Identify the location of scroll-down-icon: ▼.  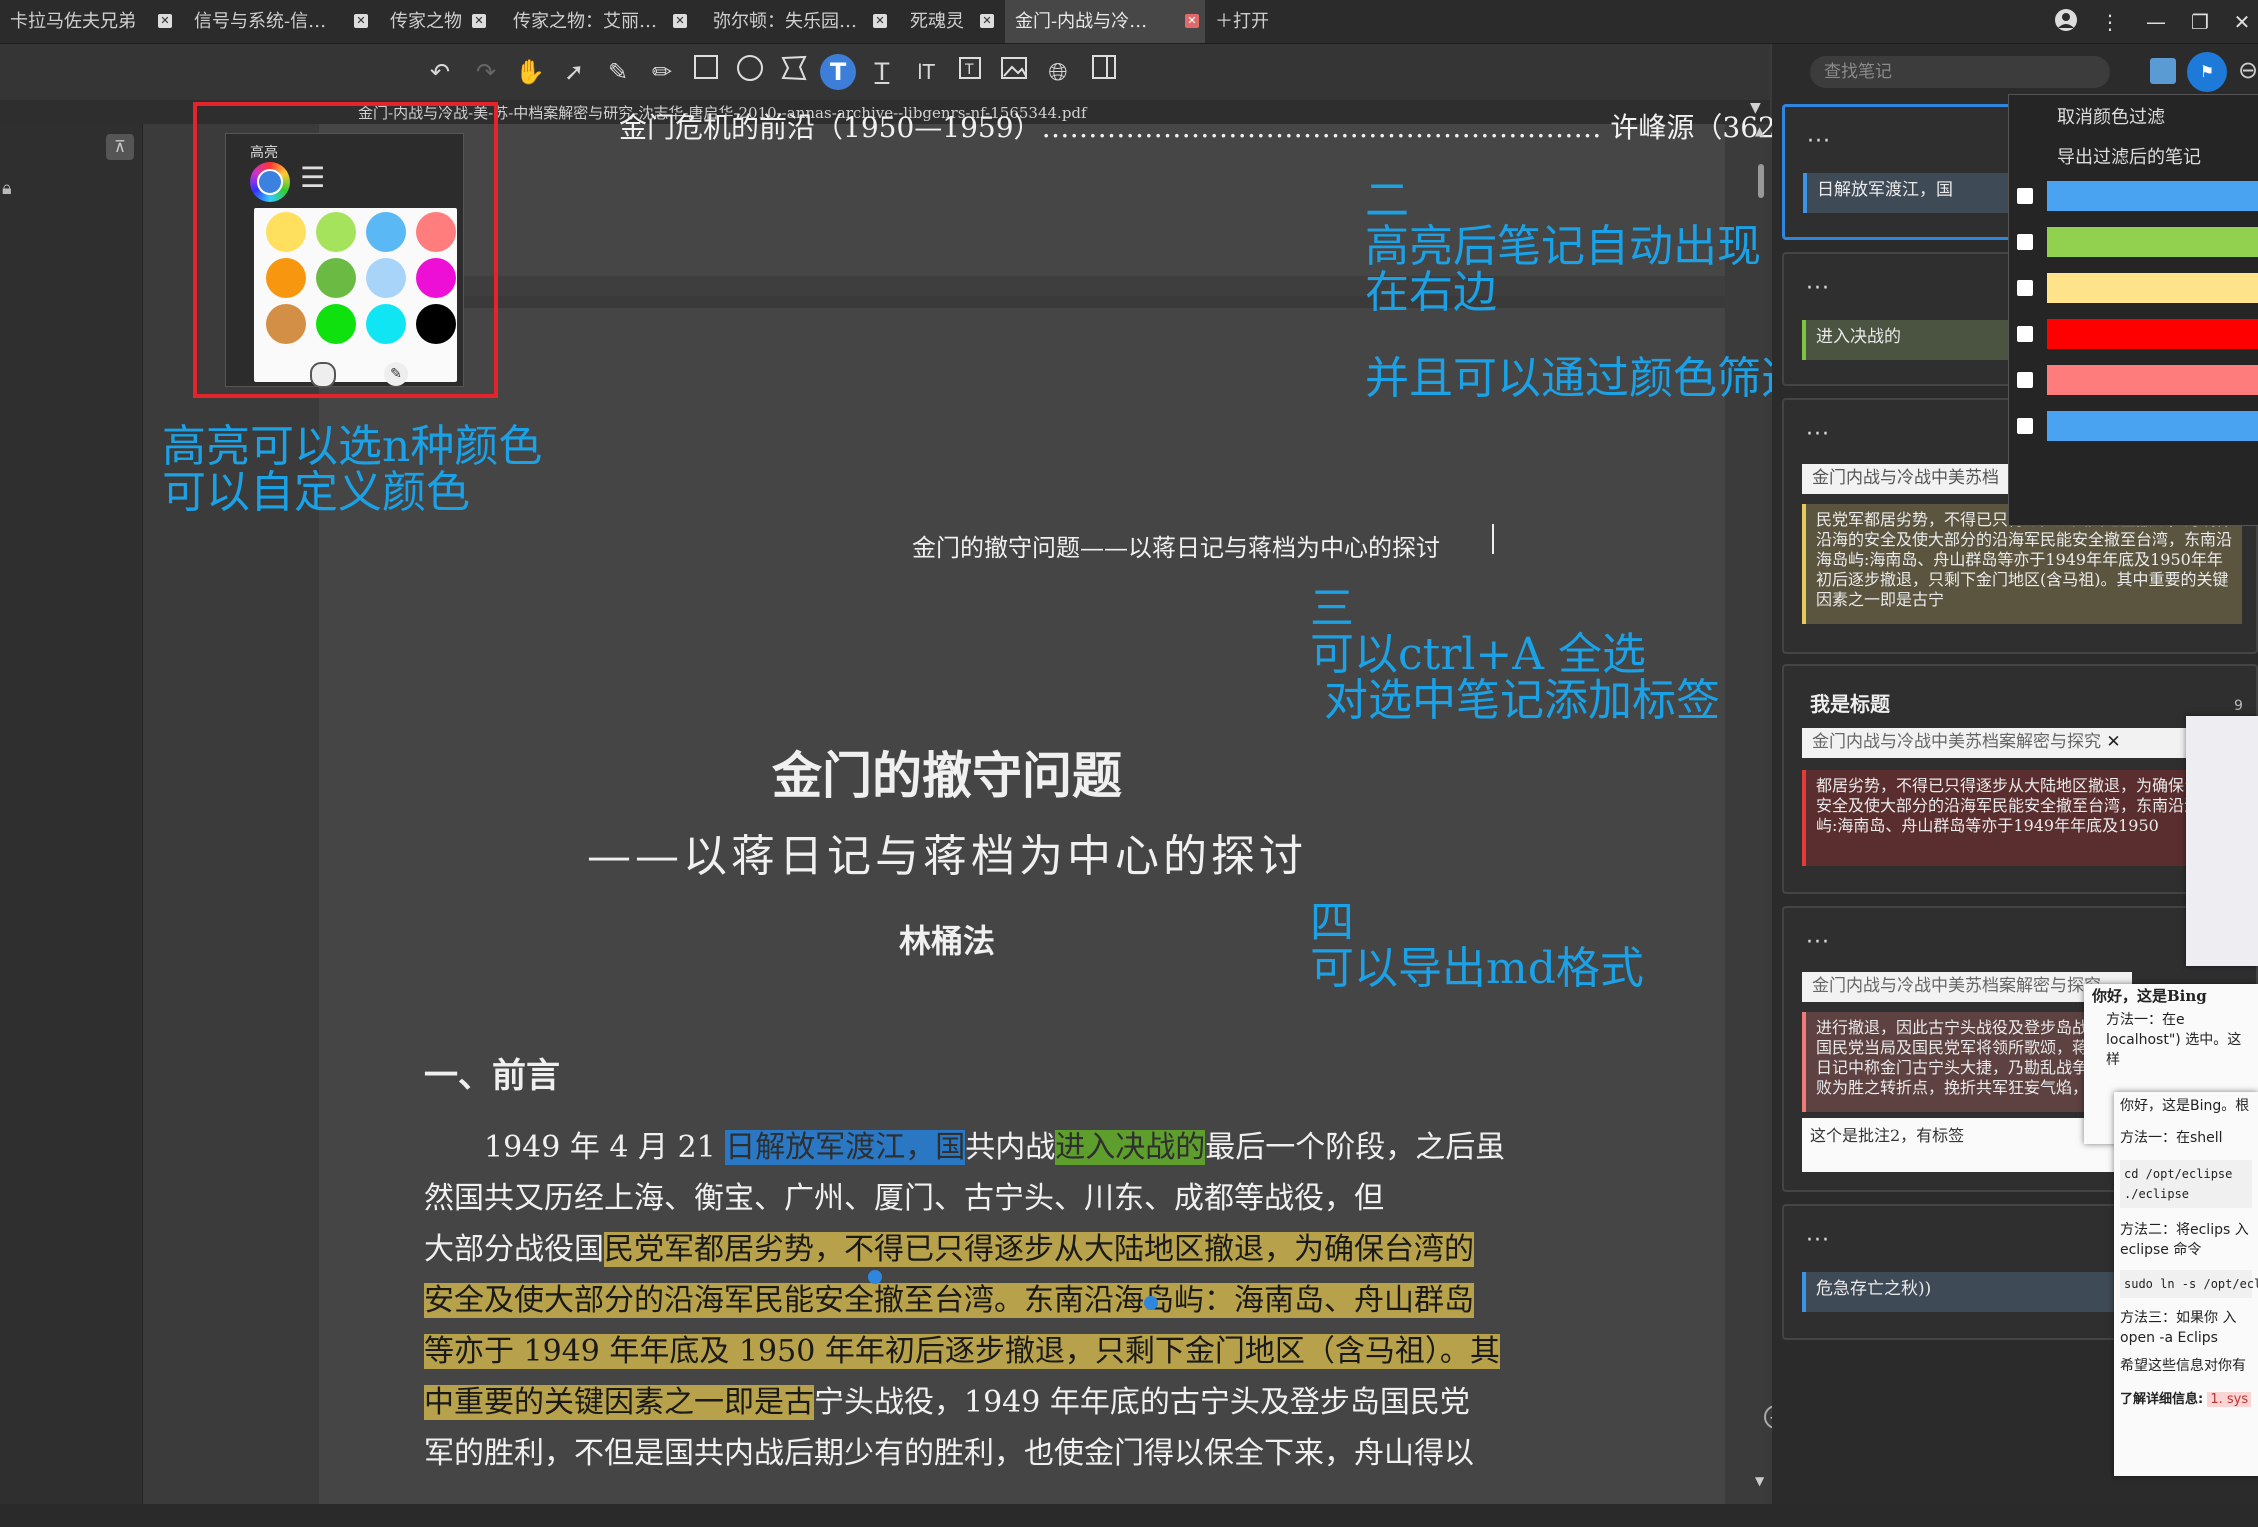
(1759, 1481).